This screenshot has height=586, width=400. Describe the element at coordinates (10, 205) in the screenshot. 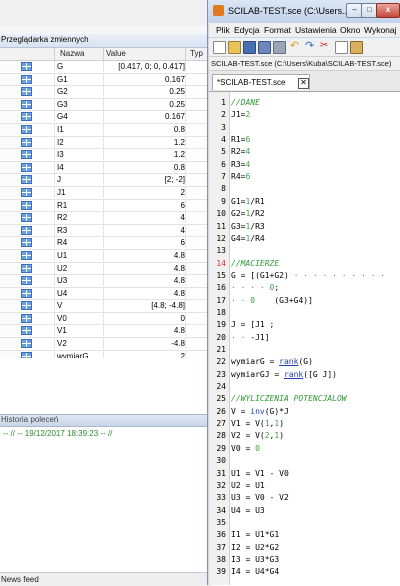

I see `row-header` at that location.